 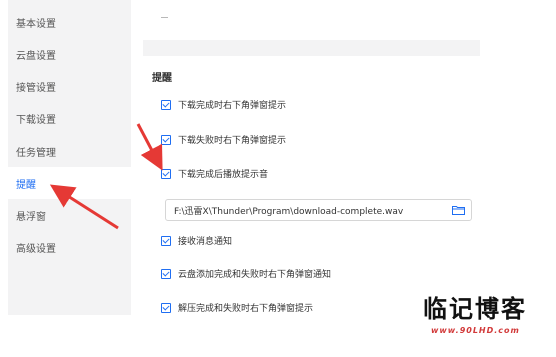 I want to click on arrow-to-reminders-tab, so click(x=84, y=207).